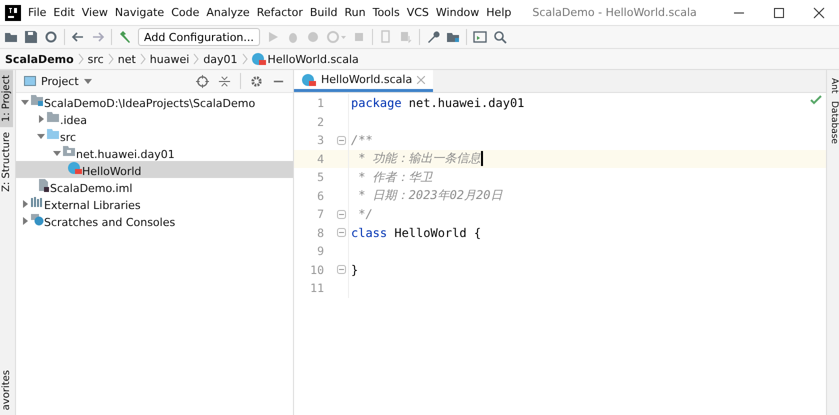 The image size is (839, 415). What do you see at coordinates (228, 12) in the screenshot?
I see `menu-item: Analyze` at bounding box center [228, 12].